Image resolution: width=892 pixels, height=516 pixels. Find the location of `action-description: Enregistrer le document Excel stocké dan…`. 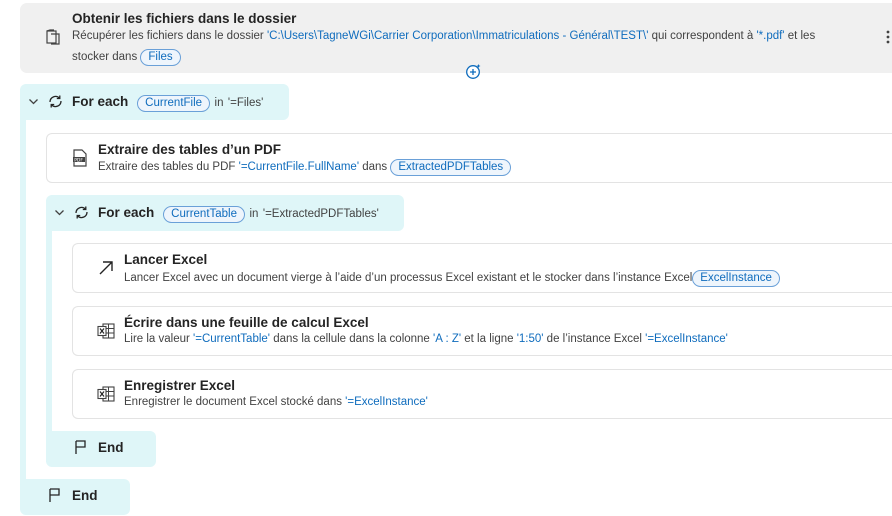

action-description: Enregistrer le document Excel stocké dan… is located at coordinates (276, 402).